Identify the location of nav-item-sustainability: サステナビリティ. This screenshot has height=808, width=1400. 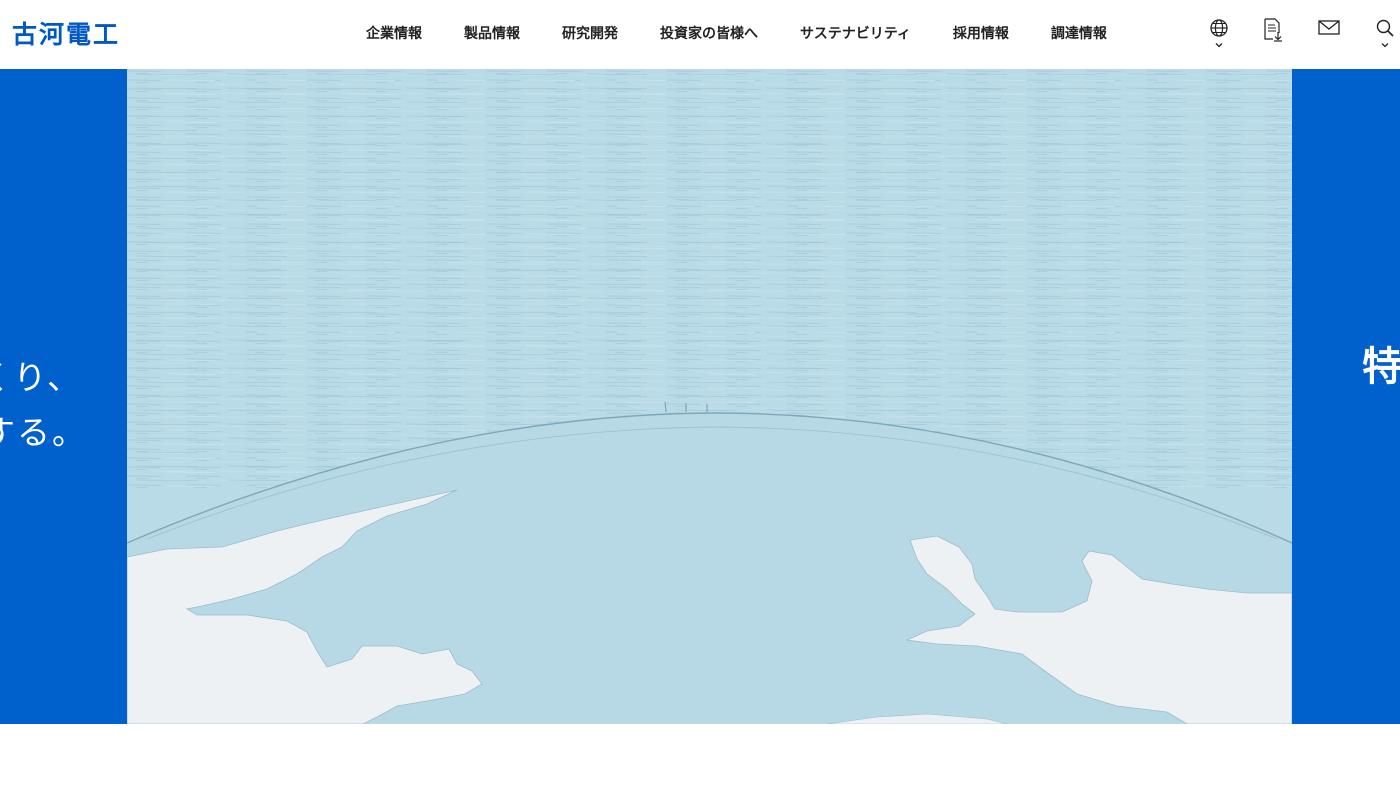
(855, 33).